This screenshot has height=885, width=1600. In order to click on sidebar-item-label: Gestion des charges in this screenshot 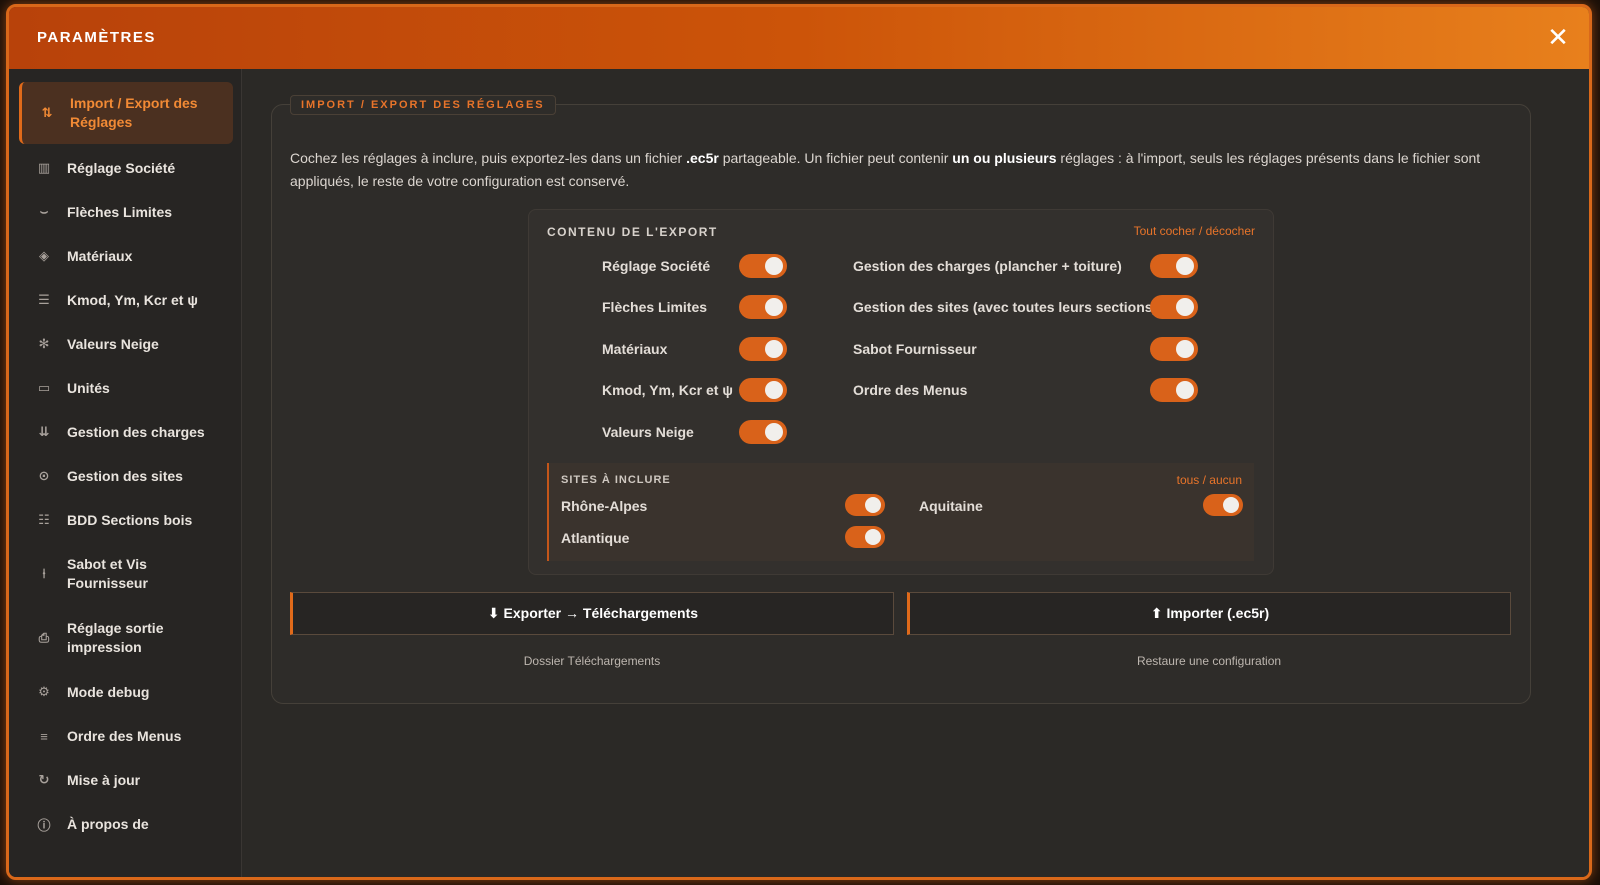, I will do `click(136, 431)`.